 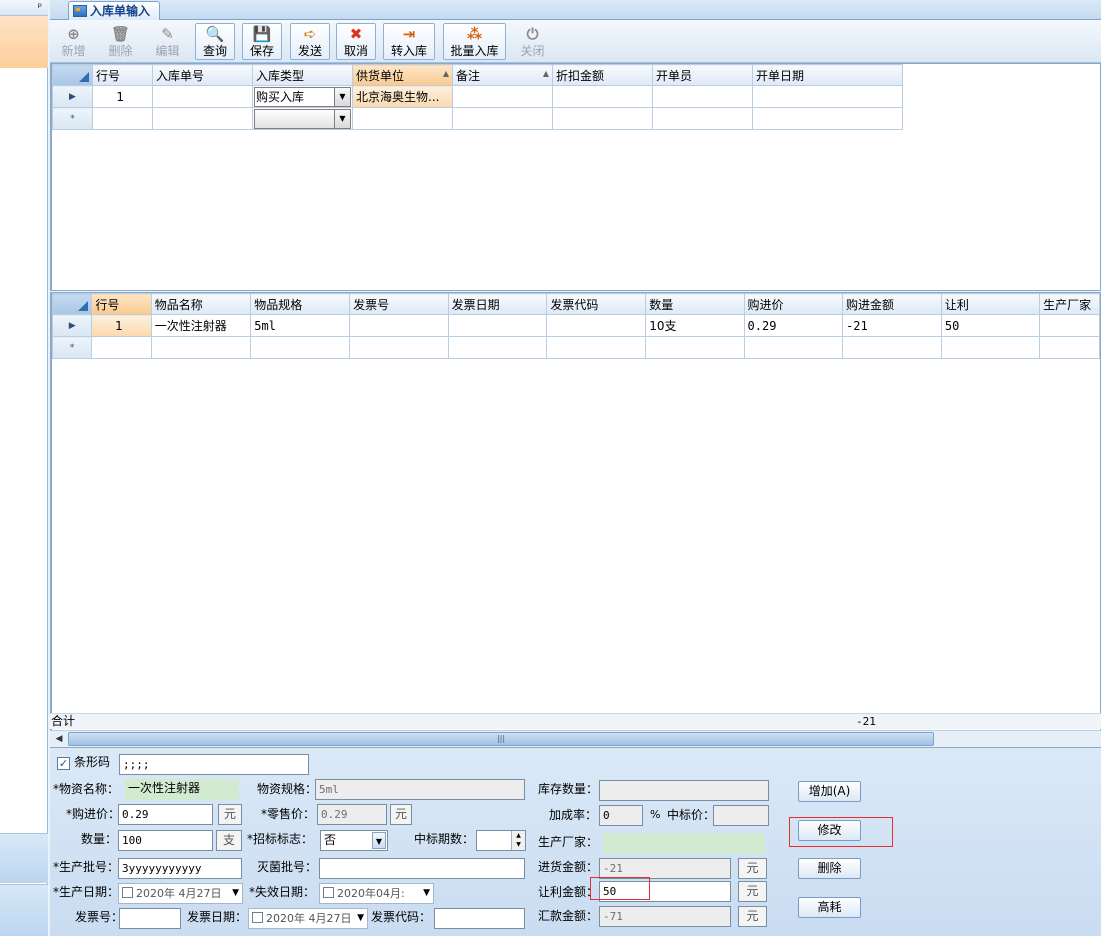 I want to click on bid-price-input, so click(x=741, y=815).